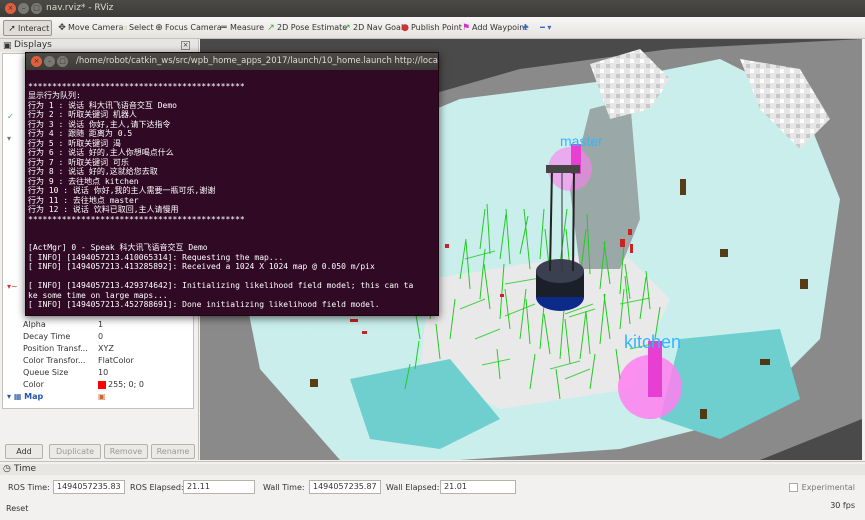 This screenshot has height=520, width=865. I want to click on prop-queue-value: 10, so click(103, 372).